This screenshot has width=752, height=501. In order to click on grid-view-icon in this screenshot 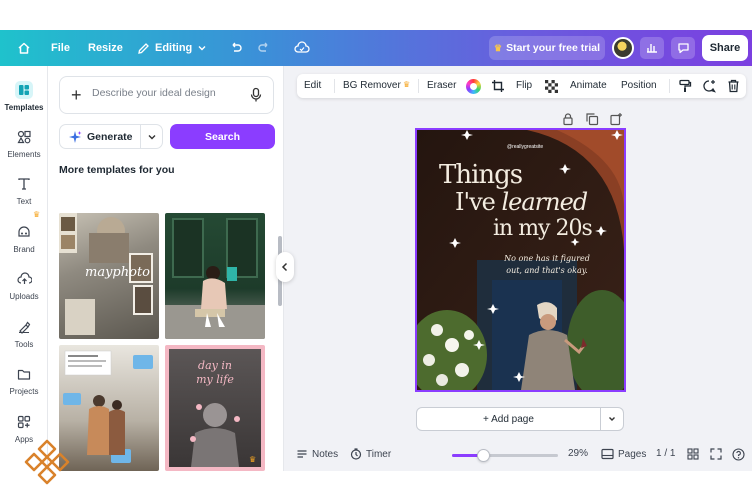, I will do `click(693, 454)`.